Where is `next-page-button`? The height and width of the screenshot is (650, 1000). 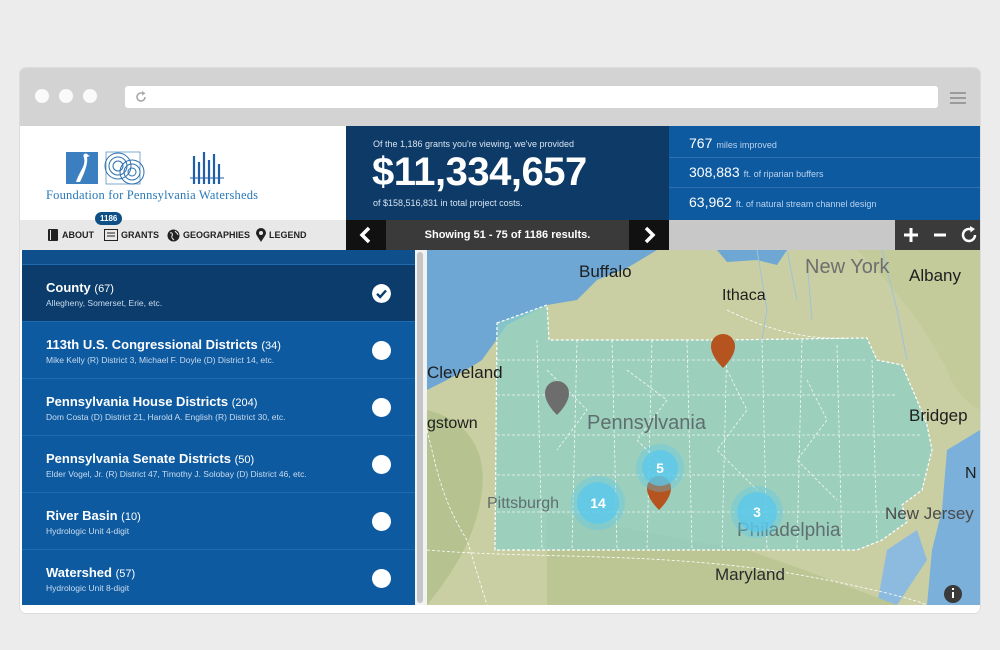 next-page-button is located at coordinates (649, 235).